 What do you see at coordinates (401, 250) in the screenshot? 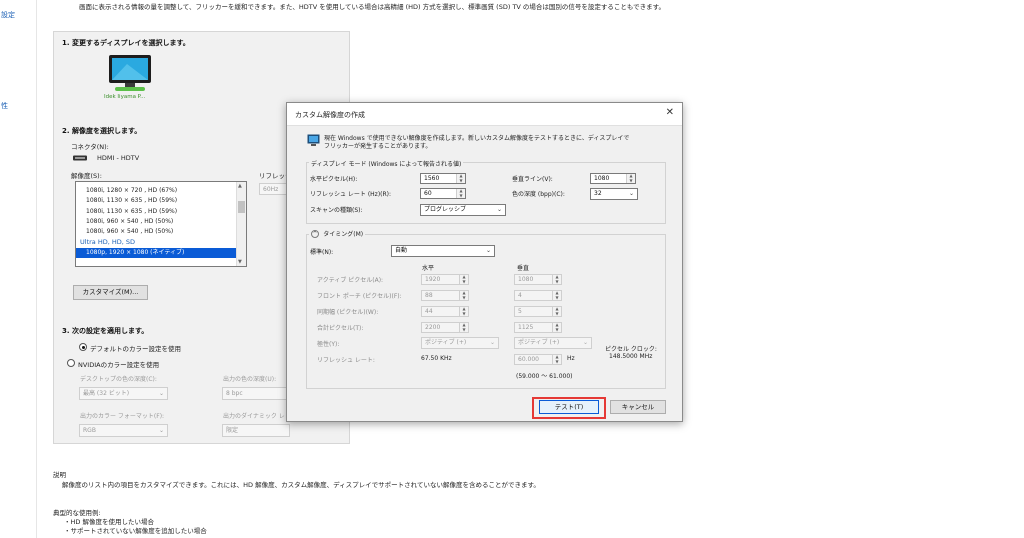
I see `standard-value: 自動` at bounding box center [401, 250].